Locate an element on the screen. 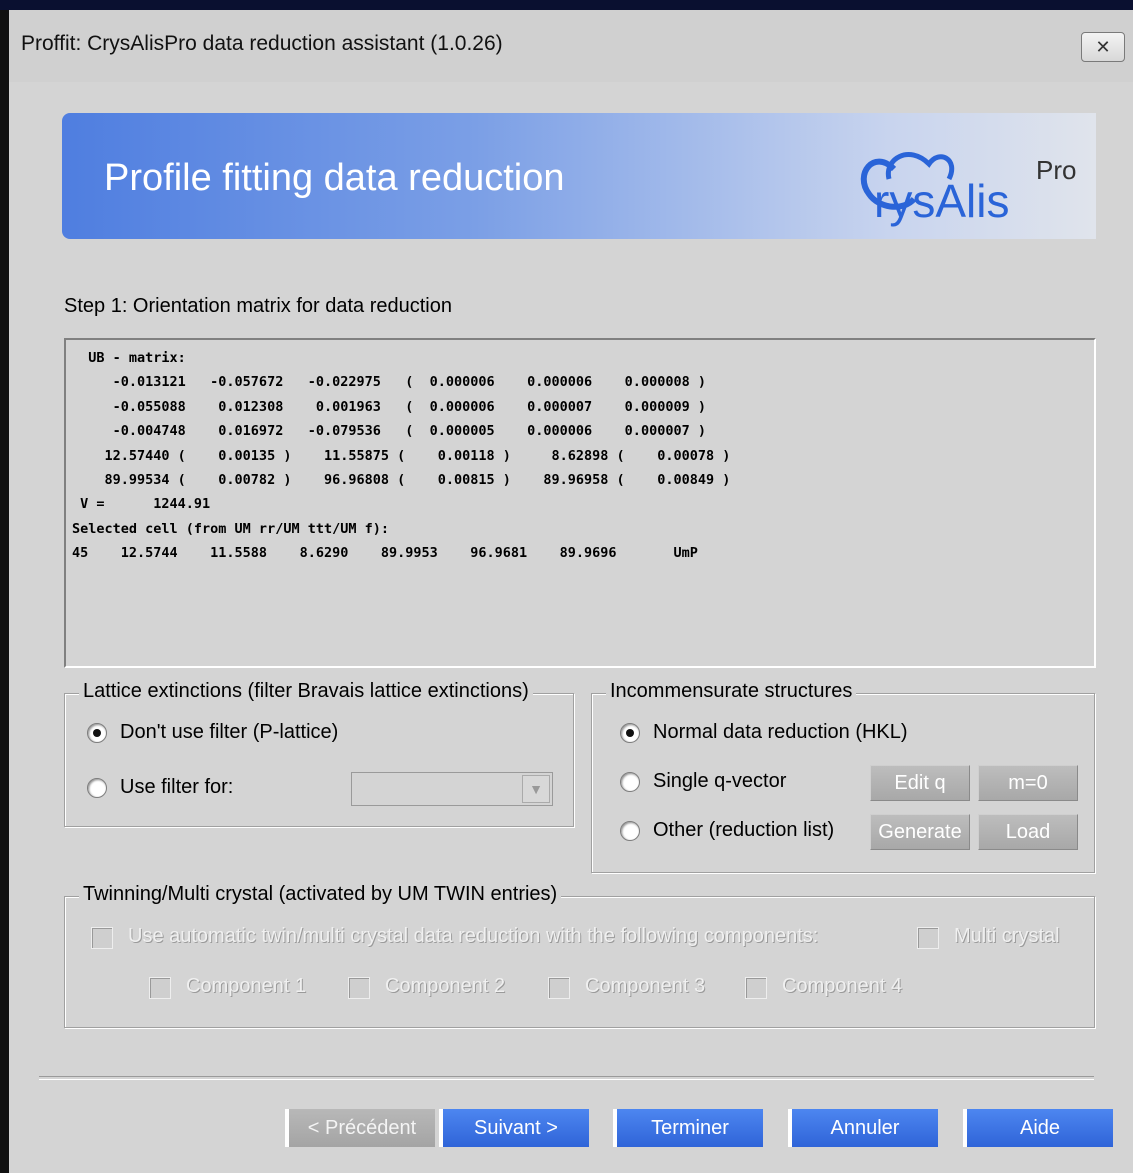  component-1-checkbox is located at coordinates (160, 988).